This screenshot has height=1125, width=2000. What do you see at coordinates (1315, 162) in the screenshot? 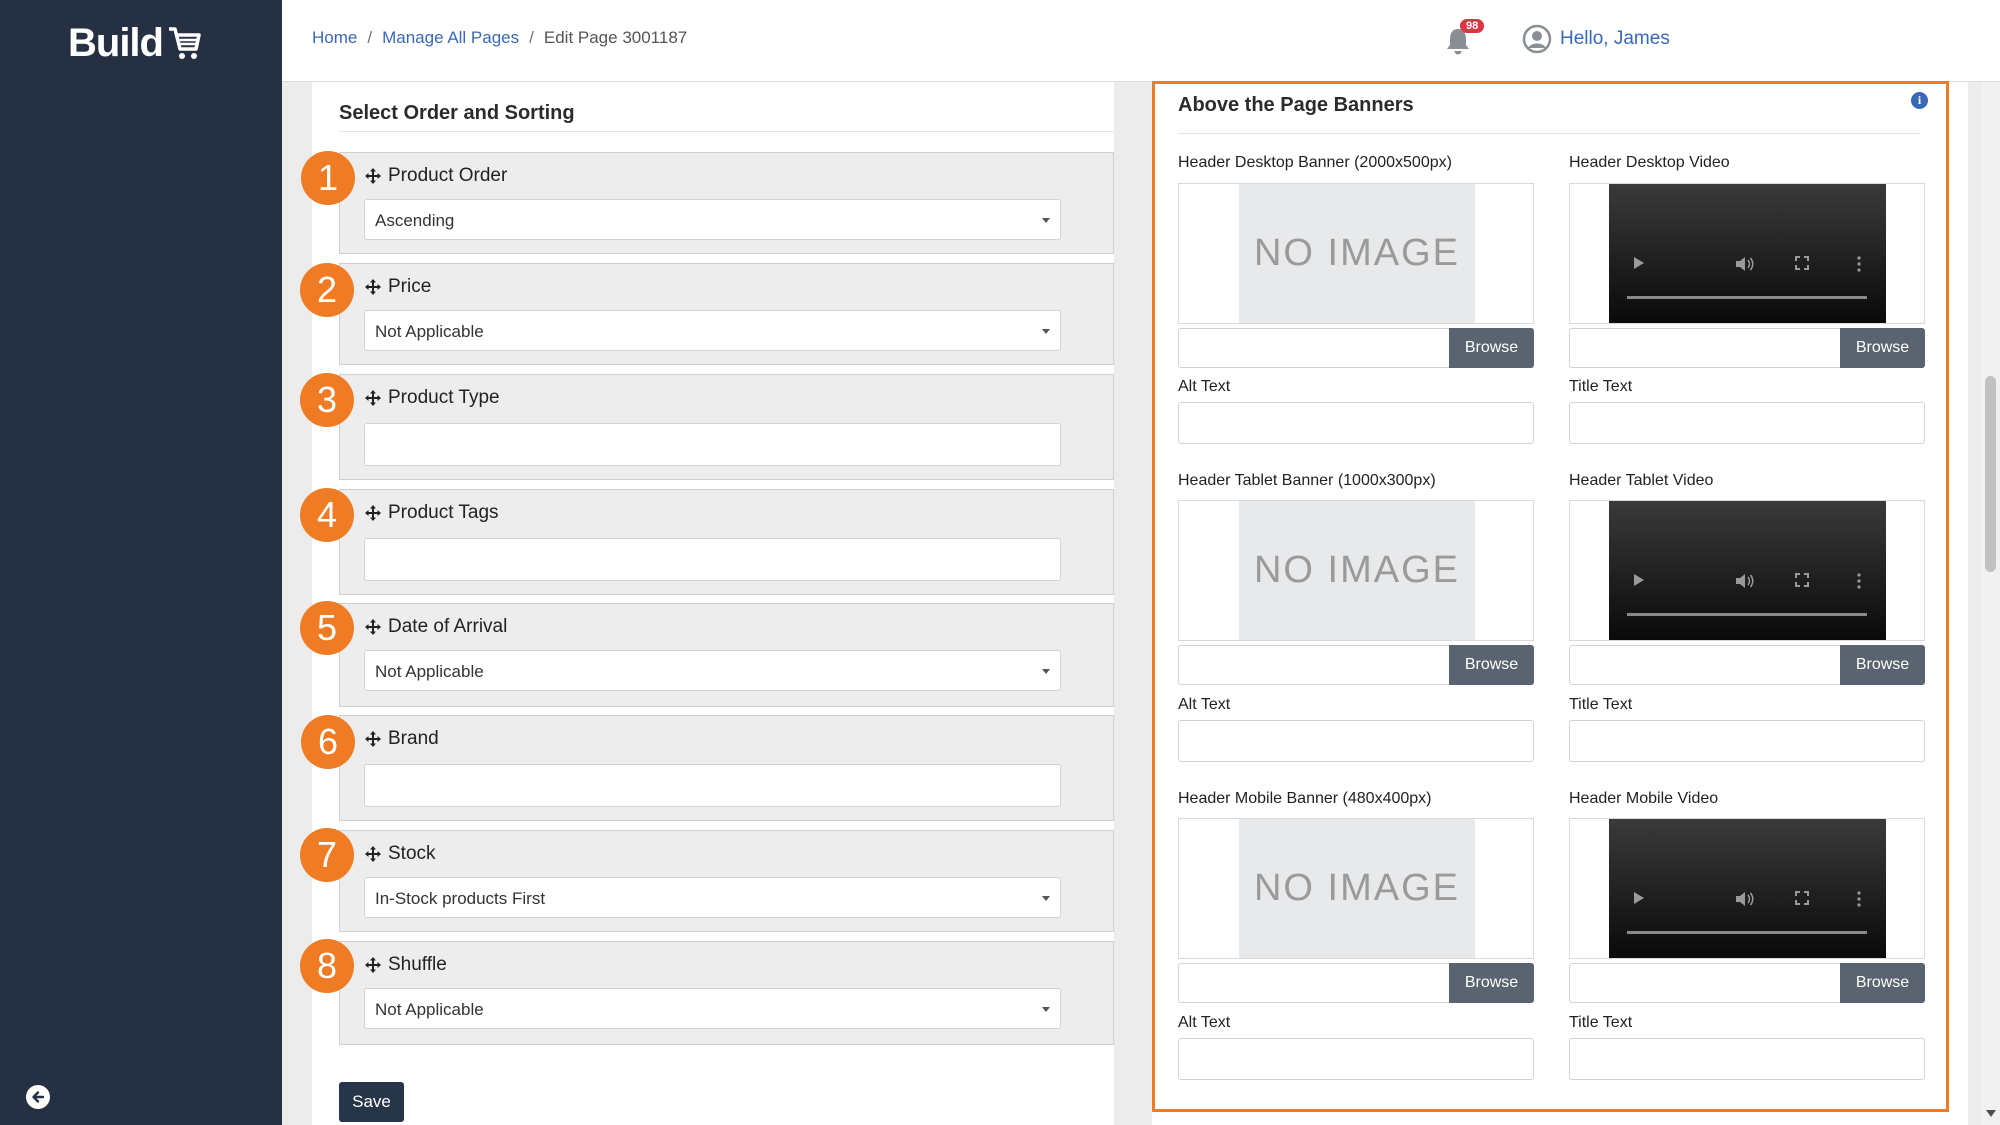
I see `desktop-banner-label: Header Desktop Banner (2000x500px)` at bounding box center [1315, 162].